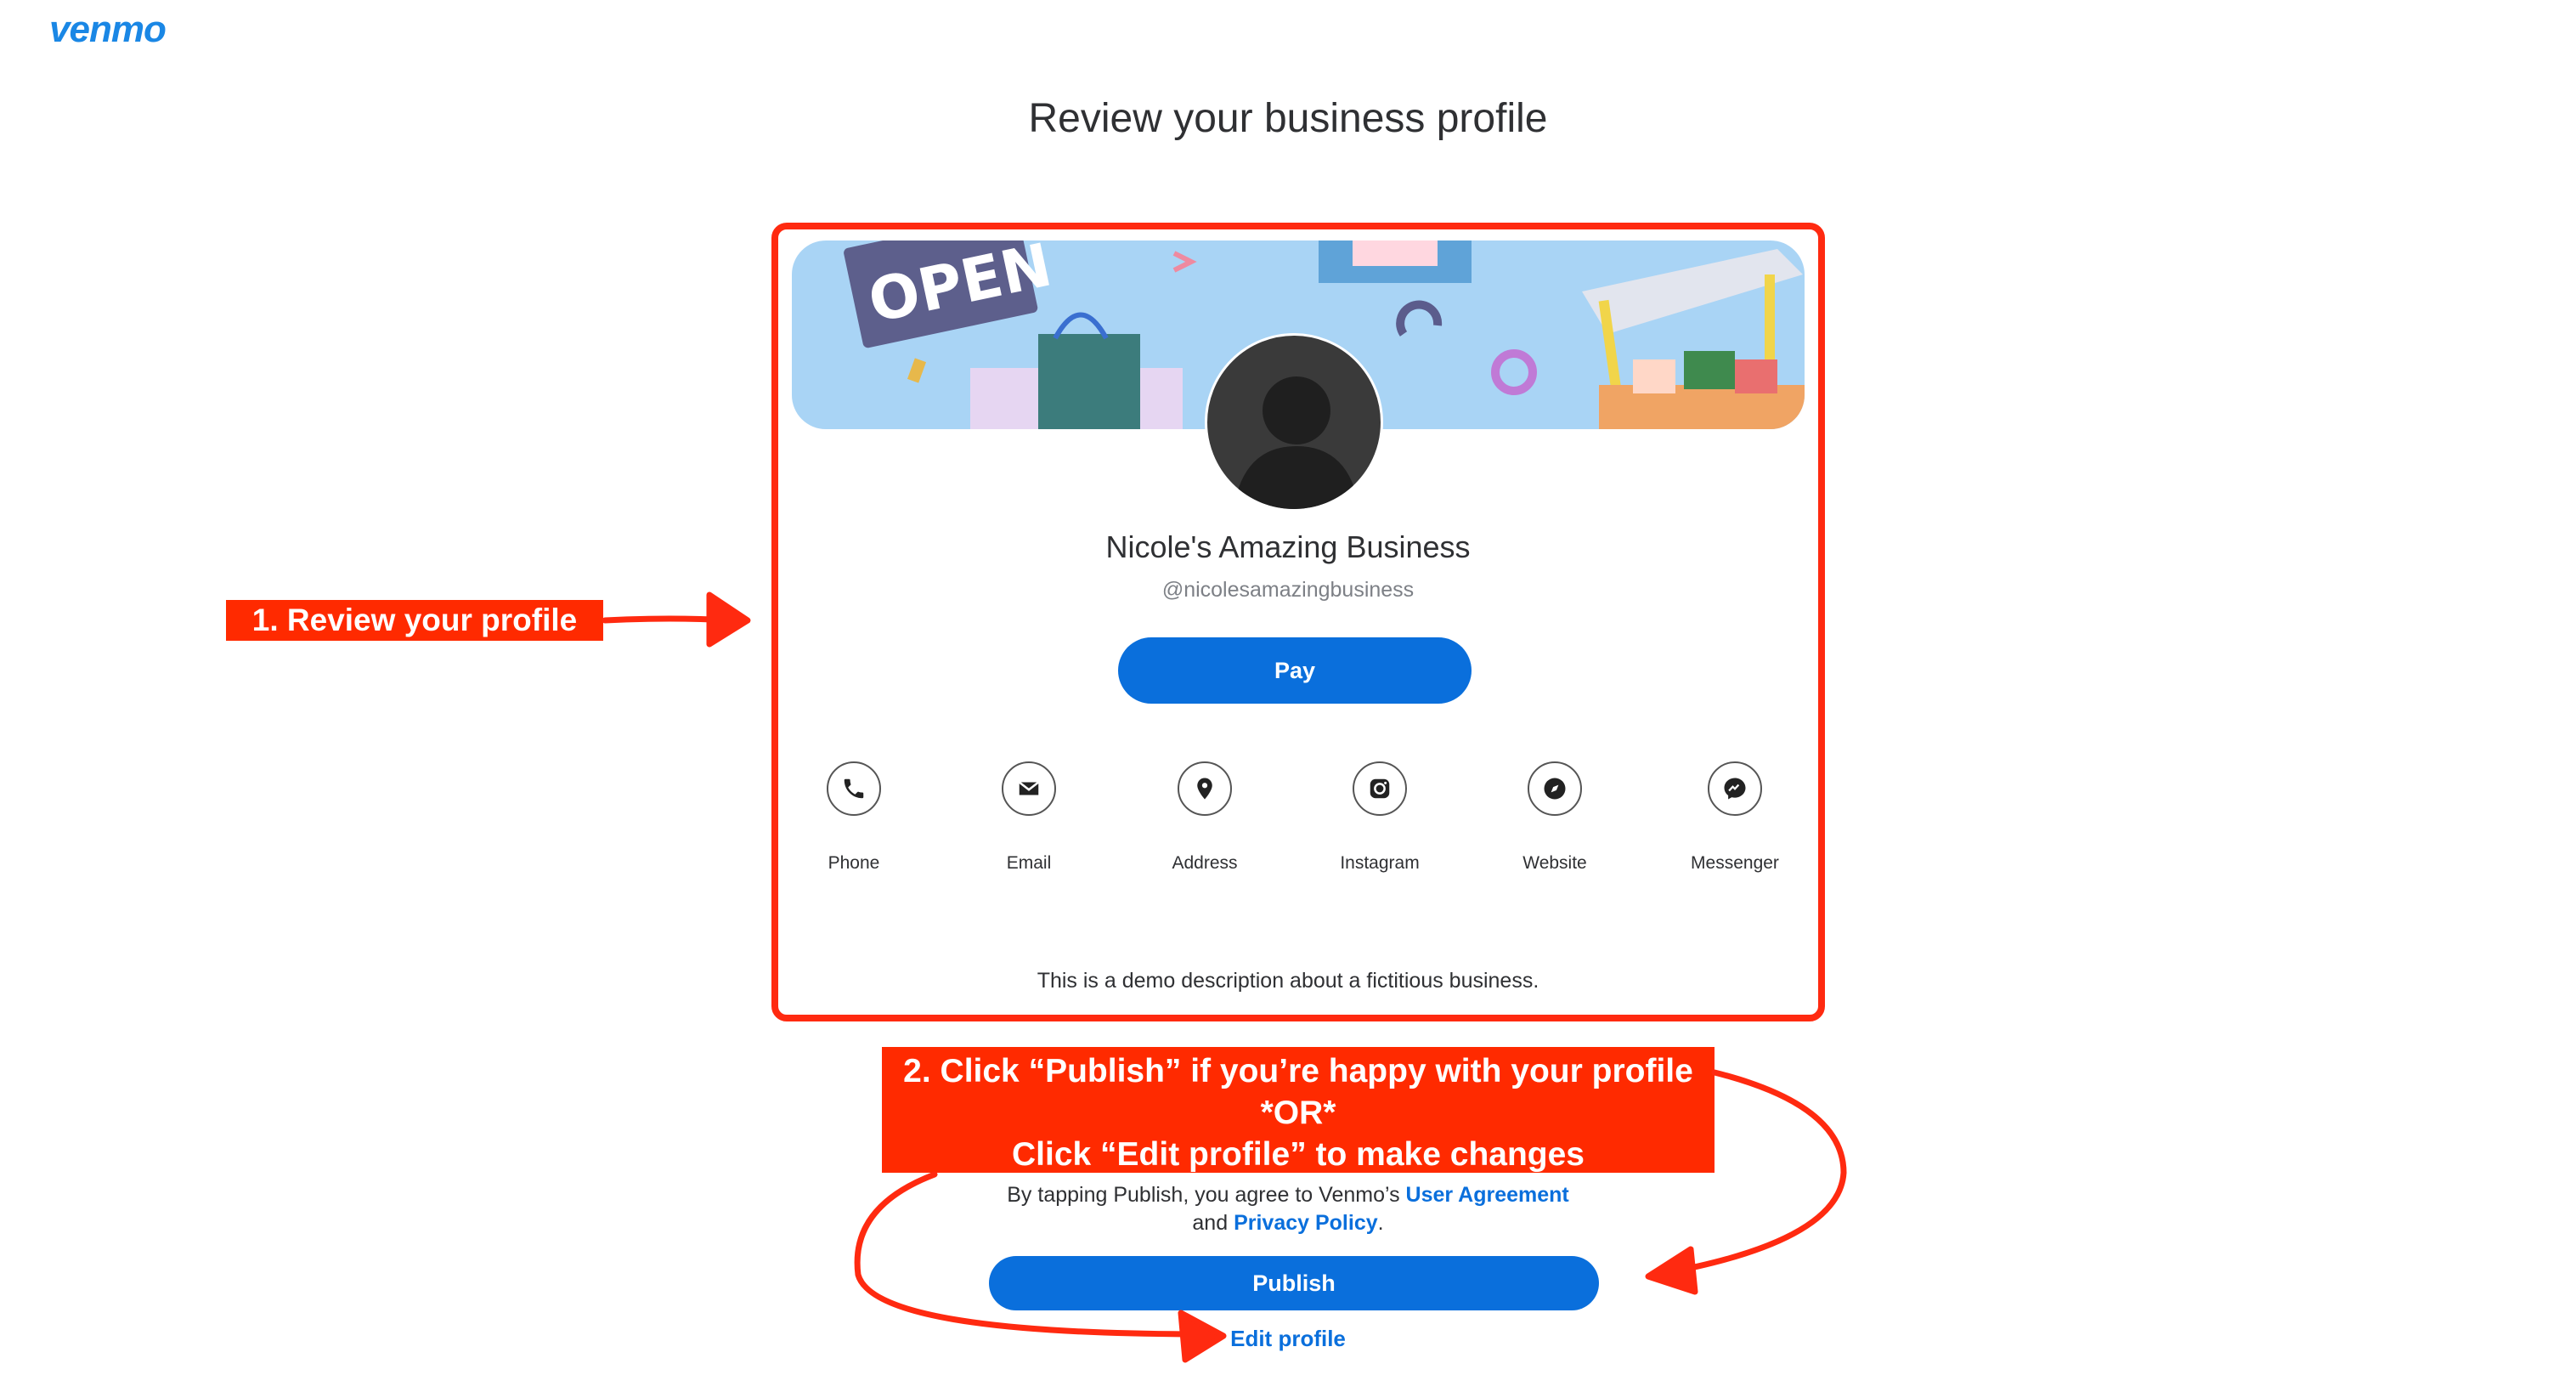  What do you see at coordinates (1734, 817) in the screenshot?
I see `contact-messenger: Messenger` at bounding box center [1734, 817].